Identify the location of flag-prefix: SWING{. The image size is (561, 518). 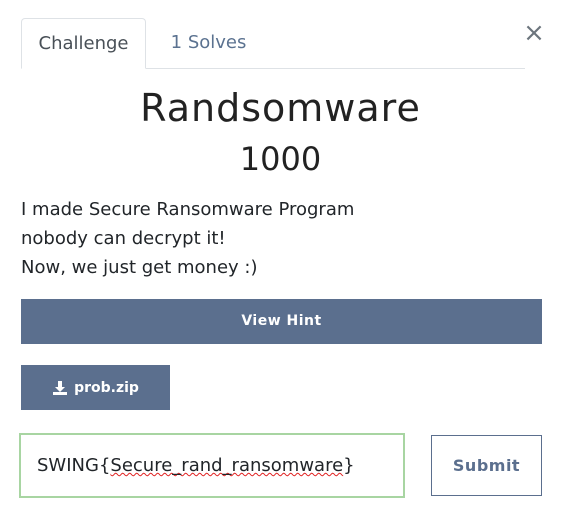
(74, 465).